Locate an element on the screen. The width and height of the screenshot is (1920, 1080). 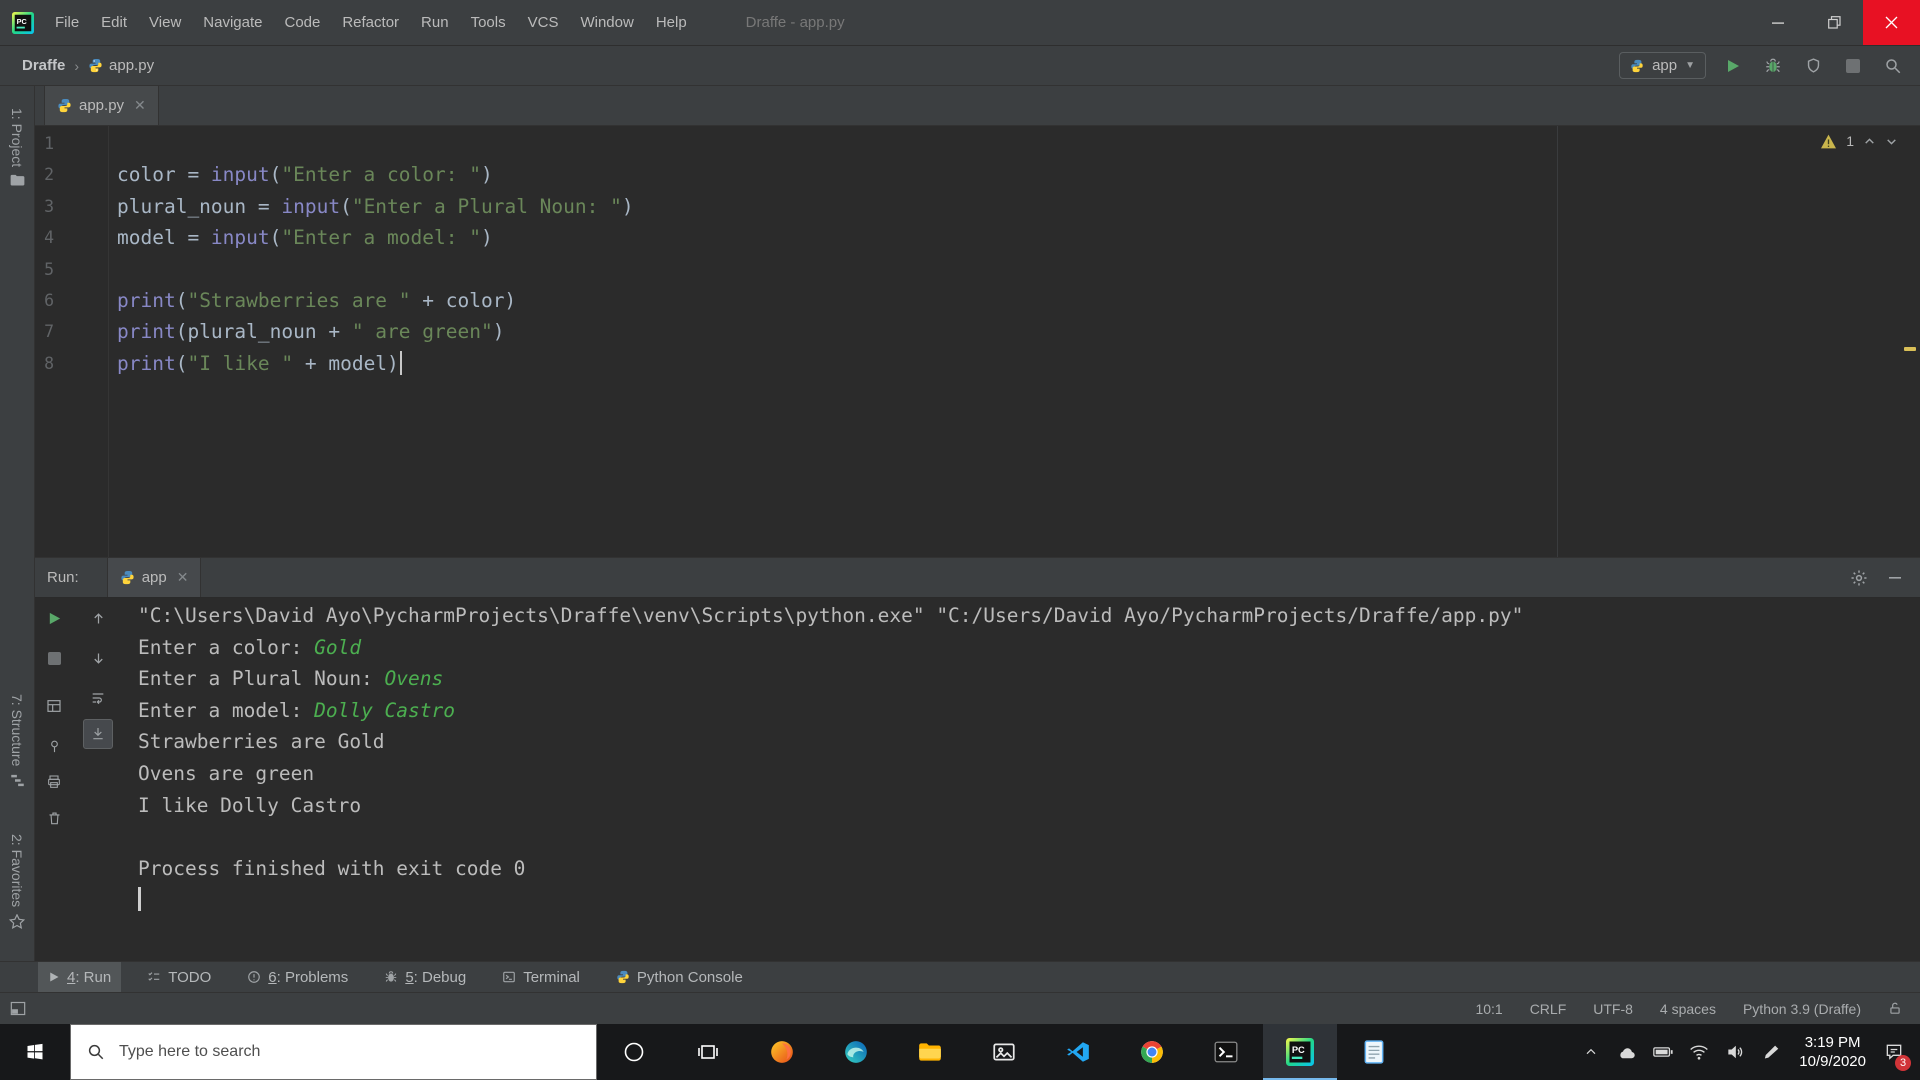
debug-button is located at coordinates (1773, 66).